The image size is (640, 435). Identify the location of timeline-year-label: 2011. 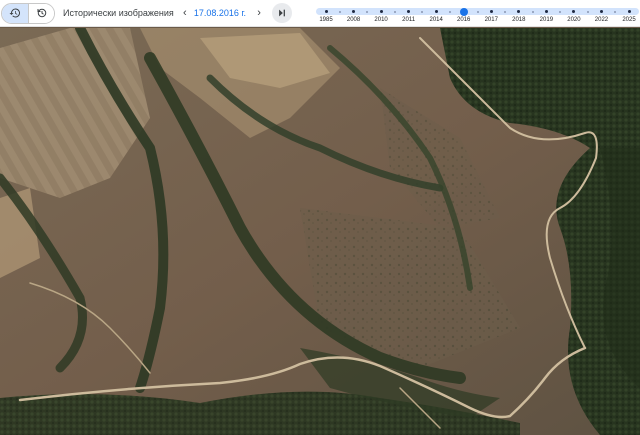
(409, 20).